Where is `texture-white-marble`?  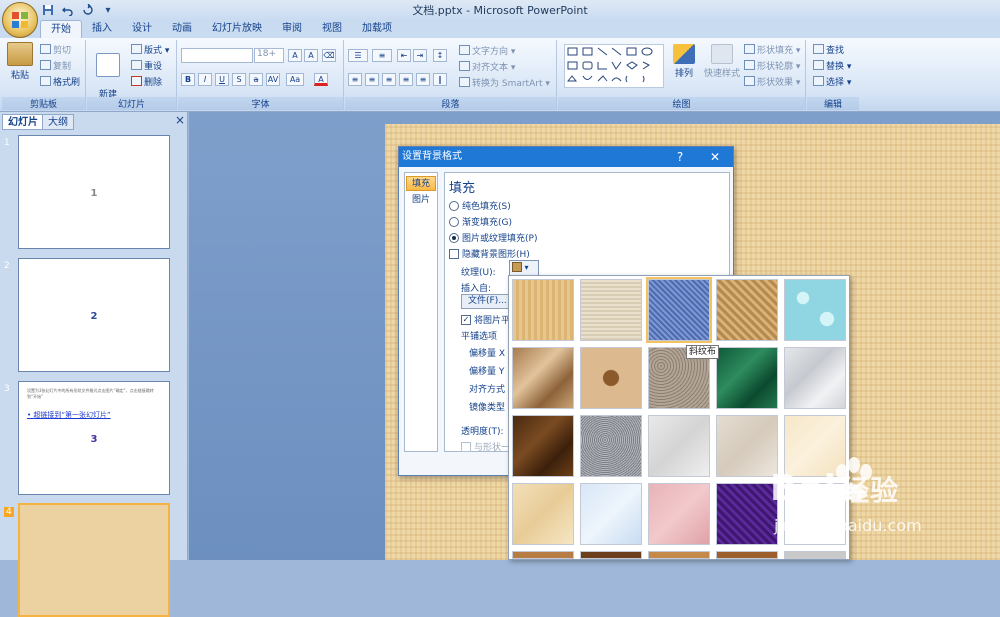
texture-white-marble is located at coordinates (815, 378).